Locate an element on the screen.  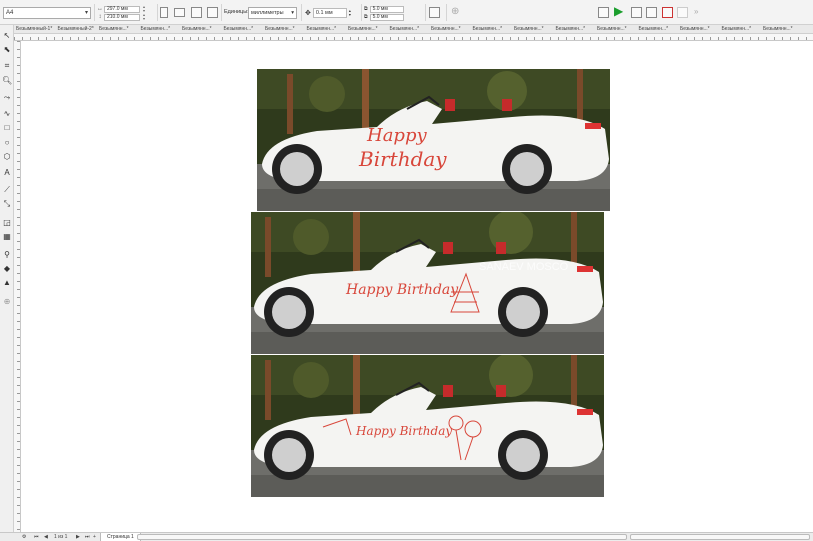
car-photo-3: Happy Birthday is located at coordinates (427, 426).